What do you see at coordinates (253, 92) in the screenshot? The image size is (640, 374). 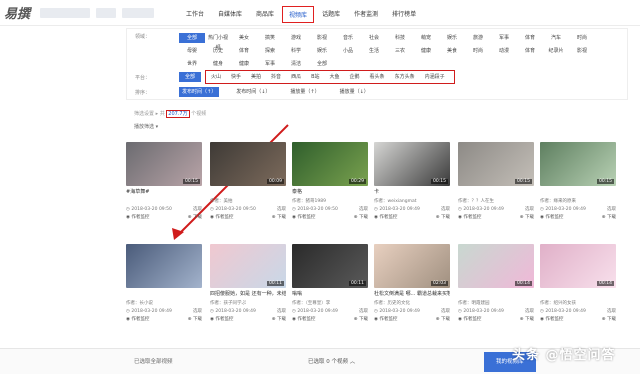 I see `sort-option: 发布时间（↓）` at bounding box center [253, 92].